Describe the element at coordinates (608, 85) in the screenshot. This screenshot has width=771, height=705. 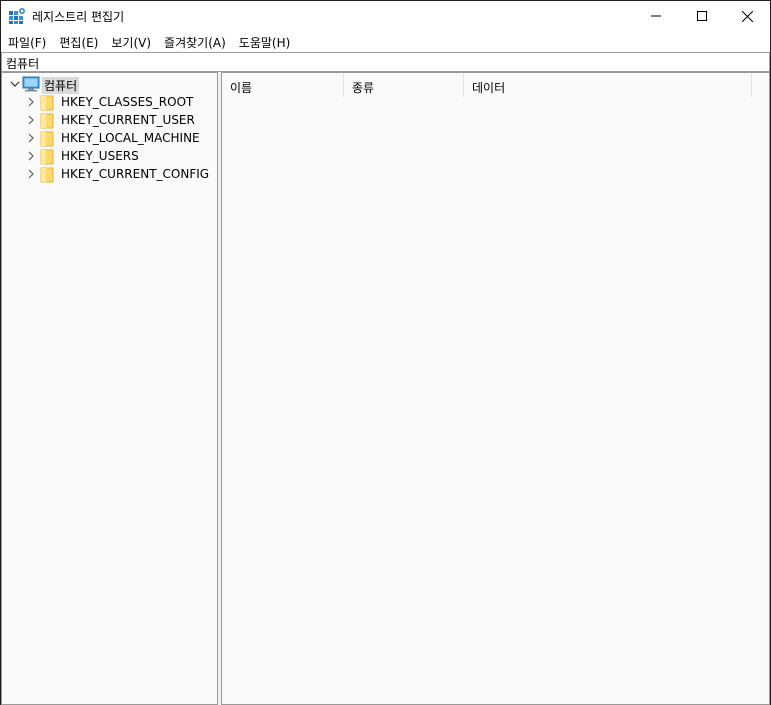
I see `column-header-data: 데이터` at that location.